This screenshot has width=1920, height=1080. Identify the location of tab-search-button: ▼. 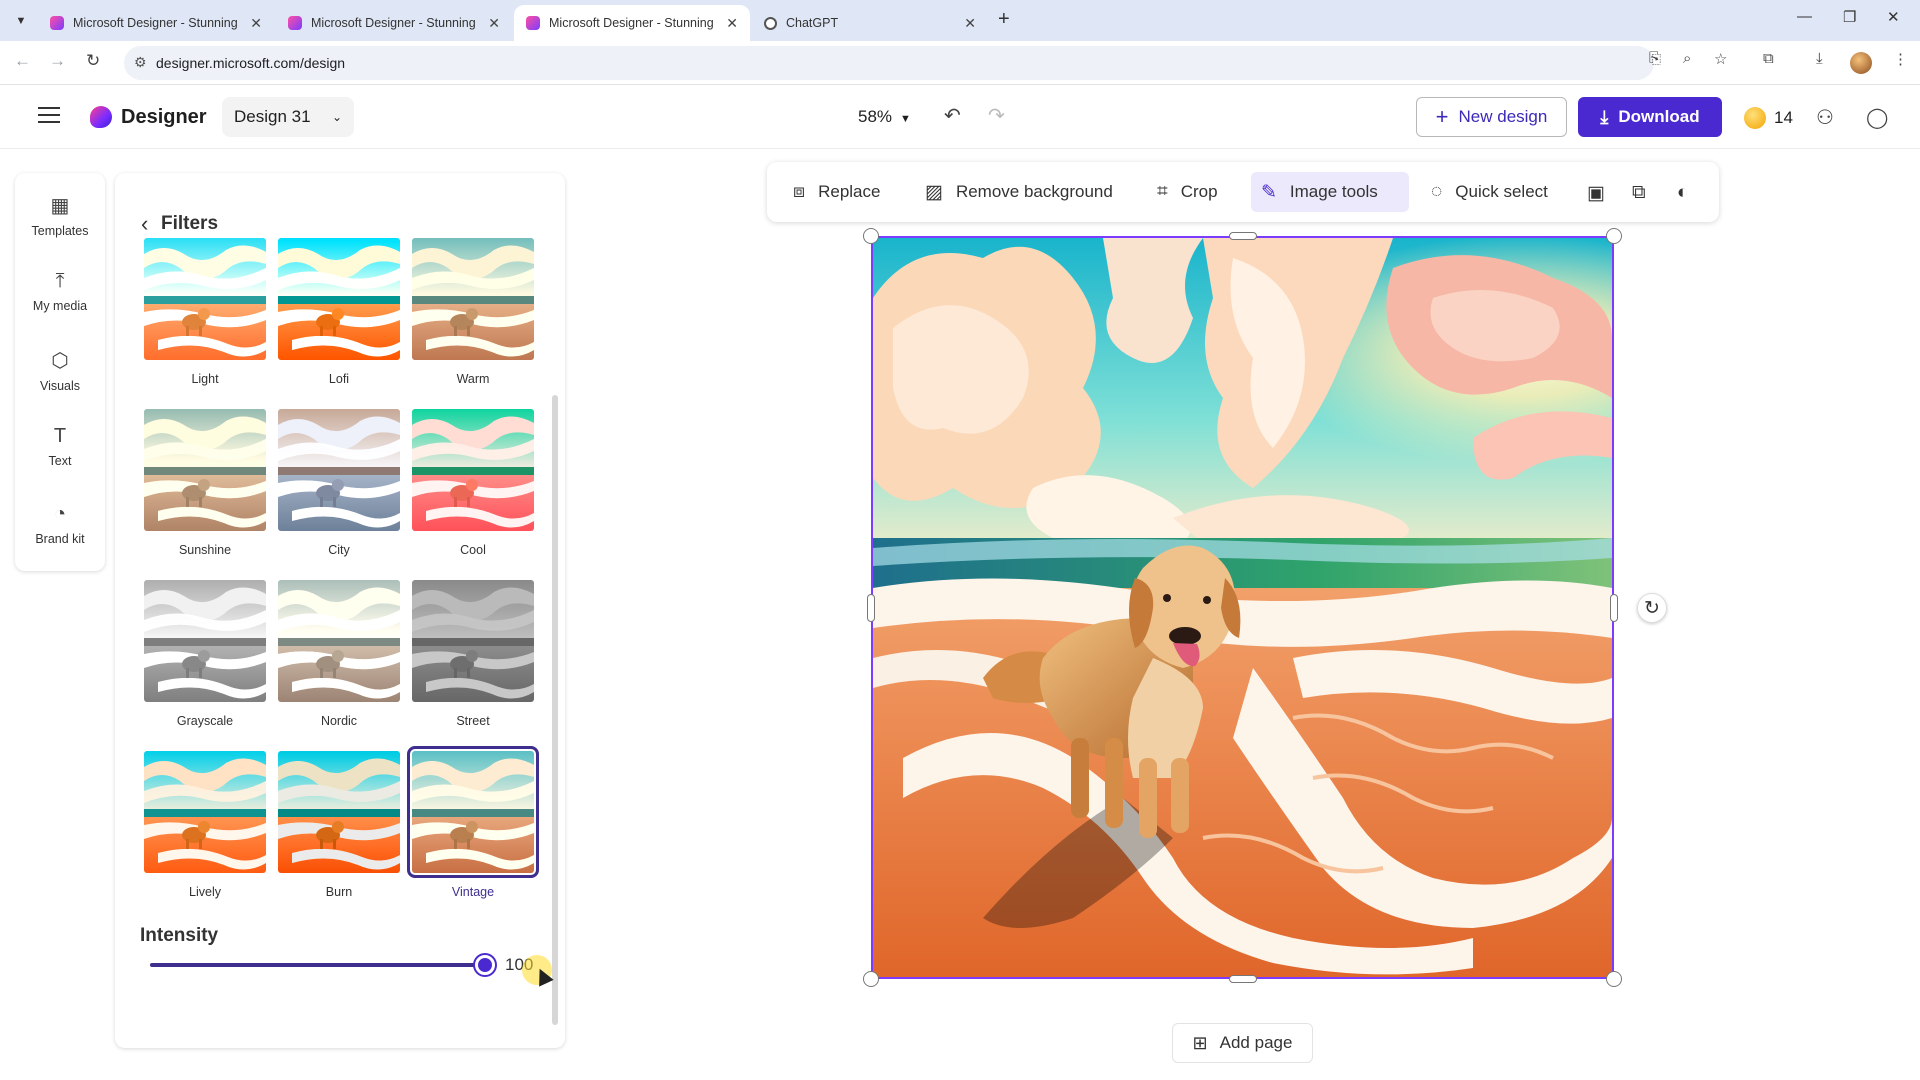
(21, 21).